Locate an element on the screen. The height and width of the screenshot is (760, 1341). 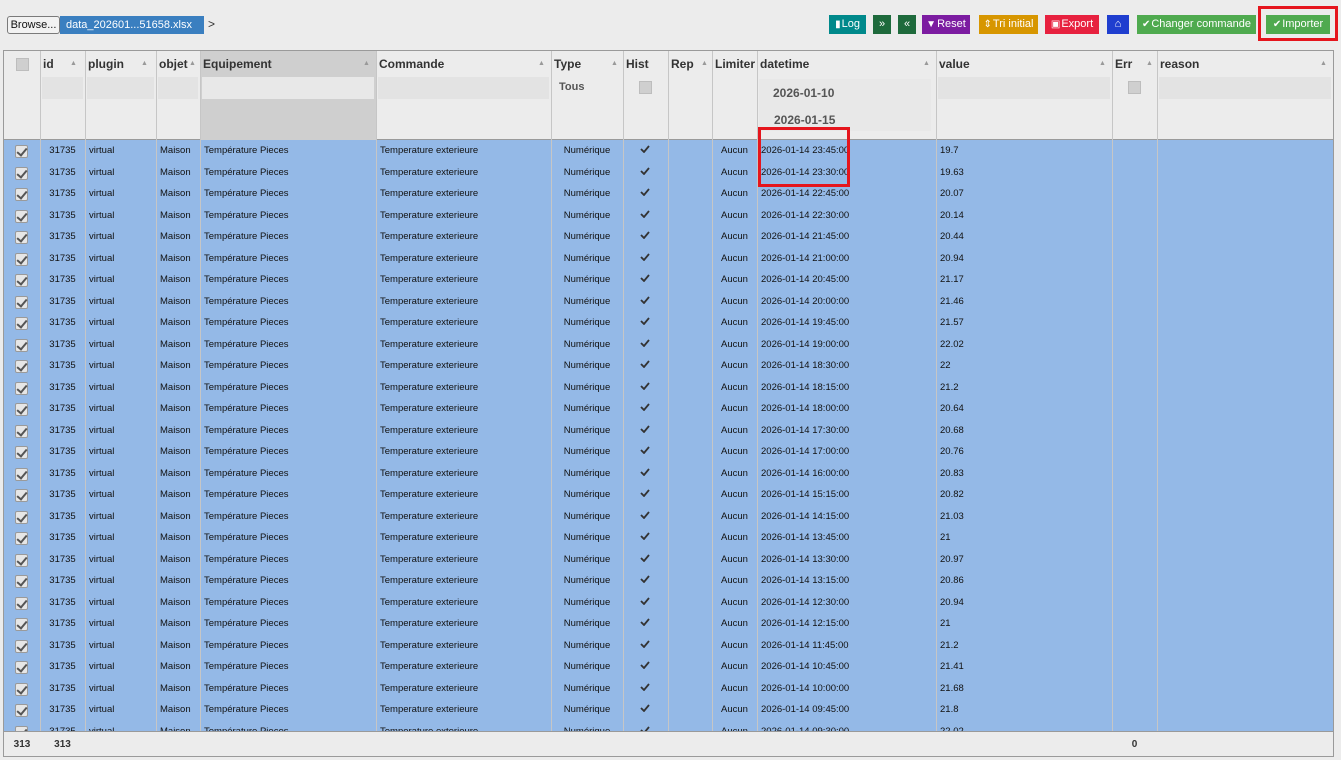
row-select-cell is located at coordinates (22, 689).